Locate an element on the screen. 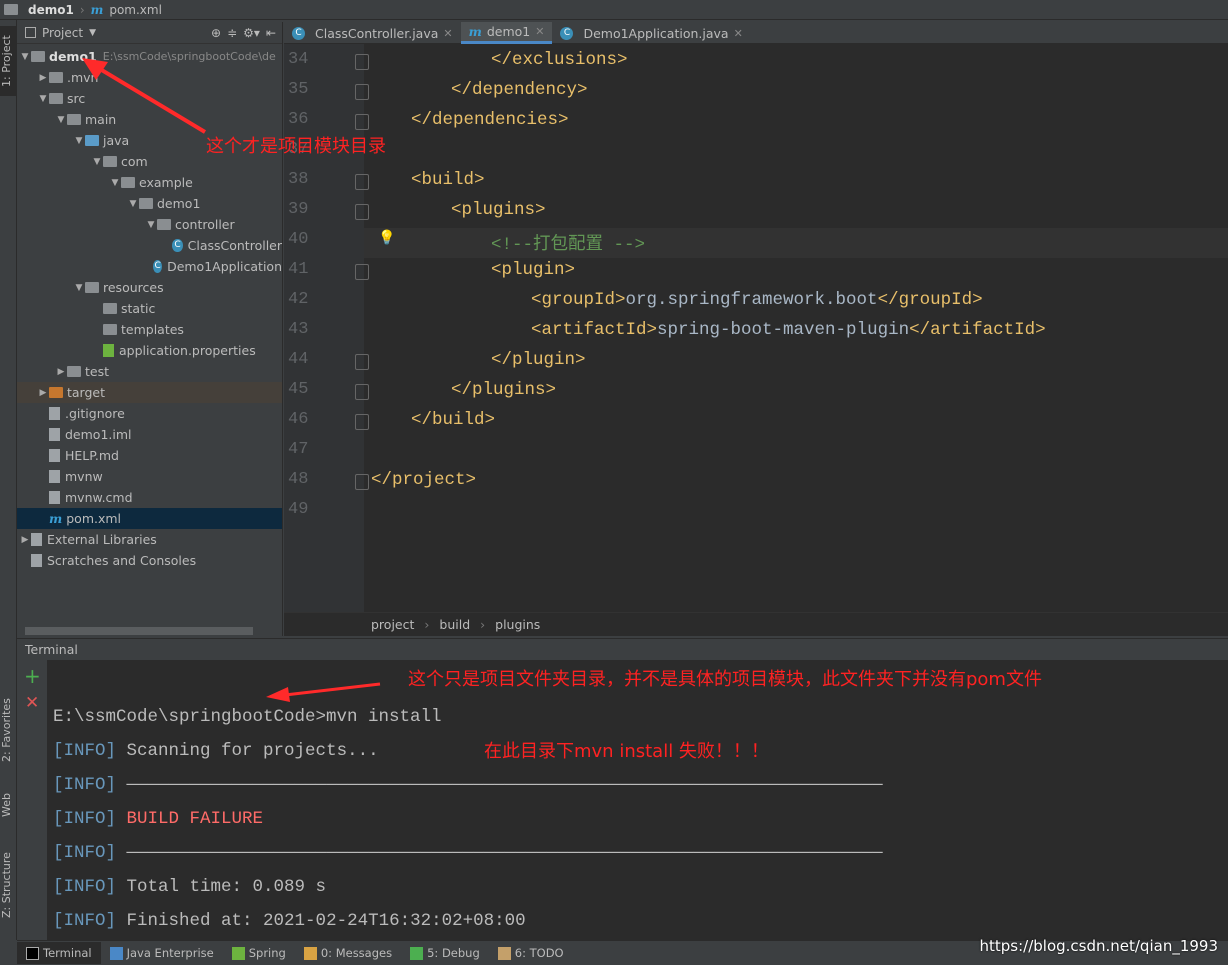 The height and width of the screenshot is (965, 1228). tree-item: templates is located at coordinates (149, 329).